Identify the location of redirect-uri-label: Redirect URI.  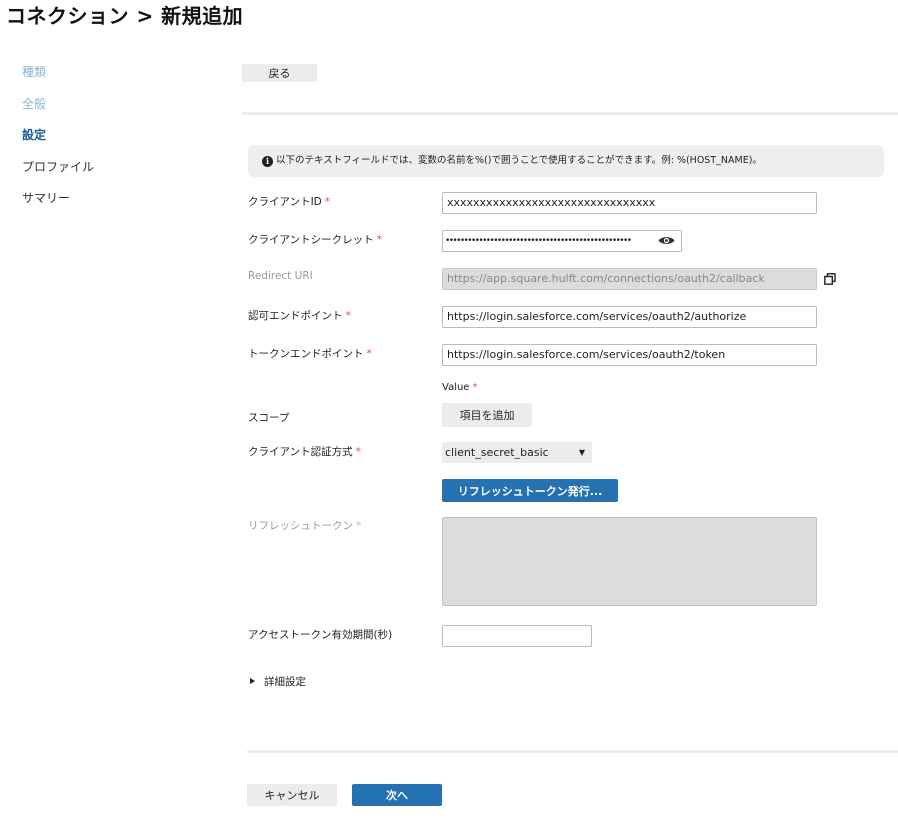
(280, 276).